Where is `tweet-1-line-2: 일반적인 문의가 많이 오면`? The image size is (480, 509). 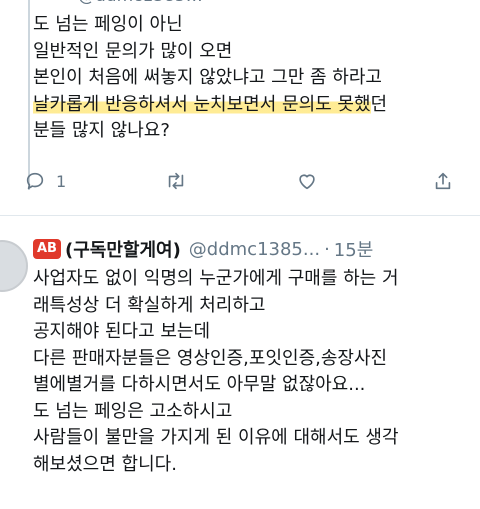
tweet-1-line-2: 일반적인 문의가 많이 오면 is located at coordinates (133, 51).